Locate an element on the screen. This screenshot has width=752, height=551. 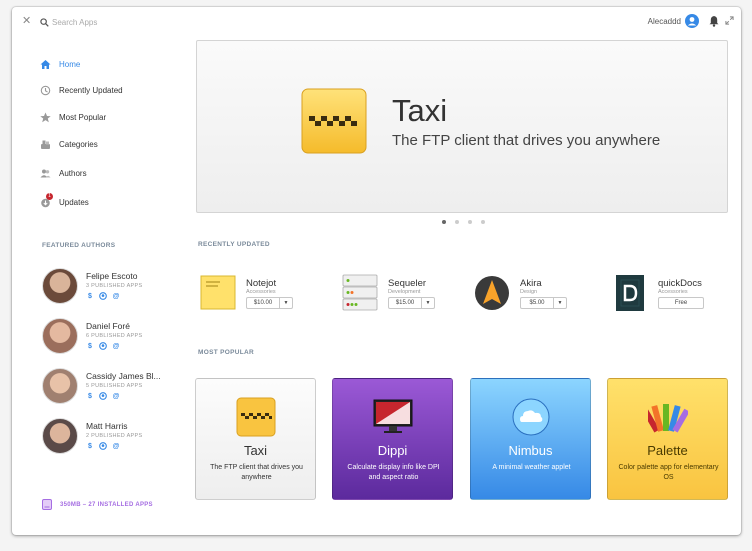
storage-label: 350MB – 27 INSTALLED APPS is located at coordinates (106, 504).